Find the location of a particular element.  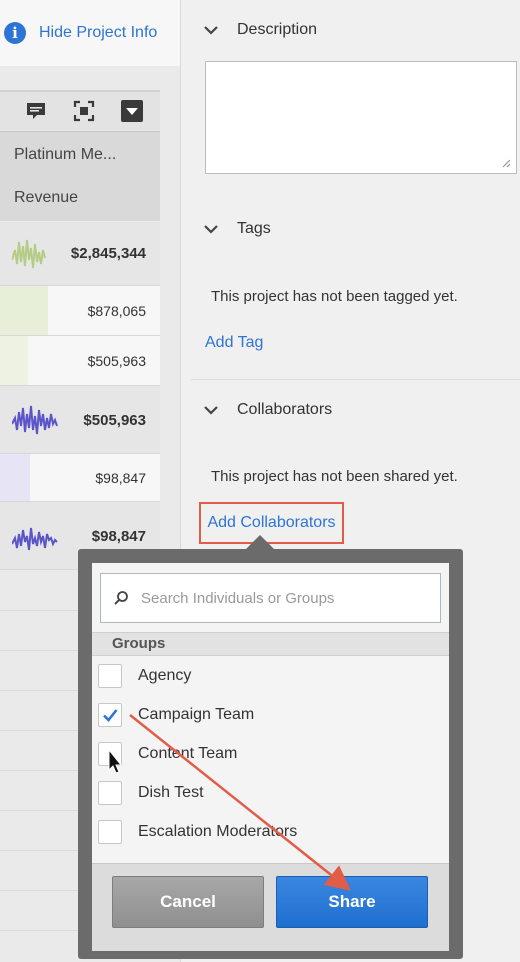

comment-icon is located at coordinates (36, 111).